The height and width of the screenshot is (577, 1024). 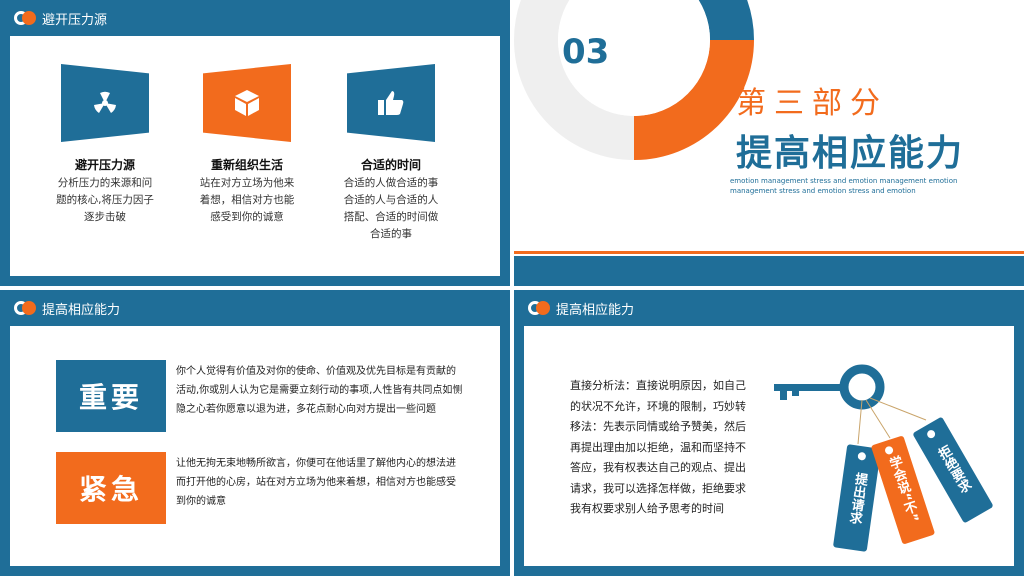 What do you see at coordinates (75, 20) in the screenshot?
I see `header-title: 避开压力源` at bounding box center [75, 20].